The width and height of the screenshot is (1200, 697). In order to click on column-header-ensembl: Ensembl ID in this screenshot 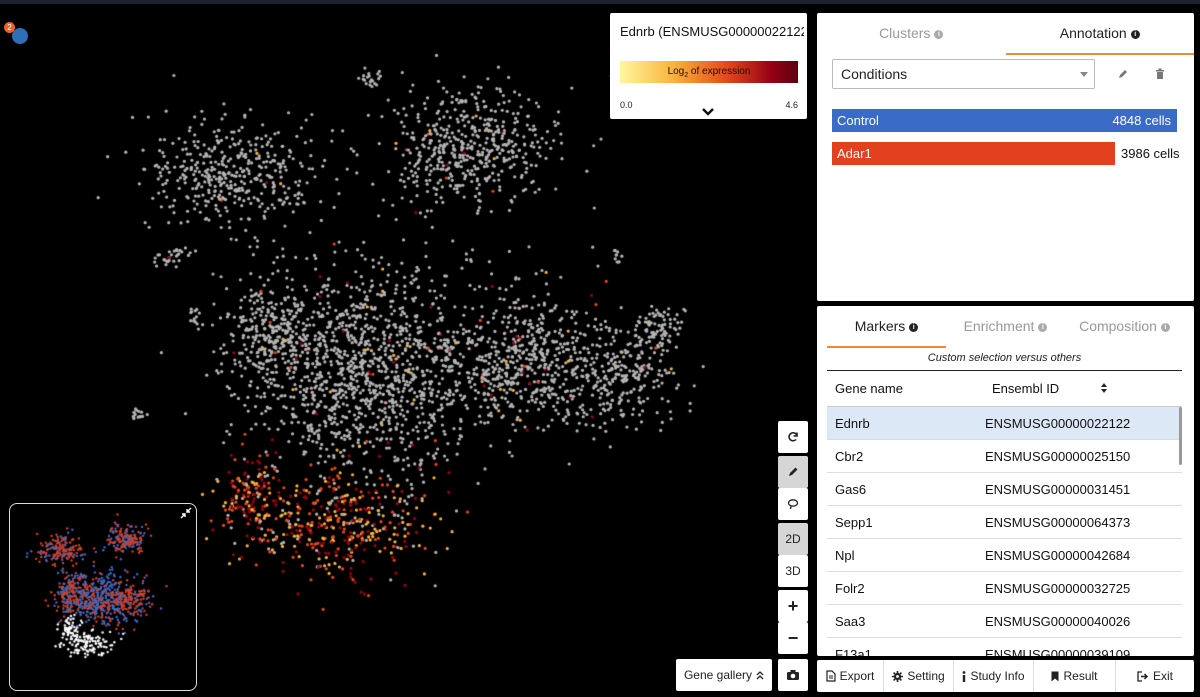, I will do `click(1025, 388)`.